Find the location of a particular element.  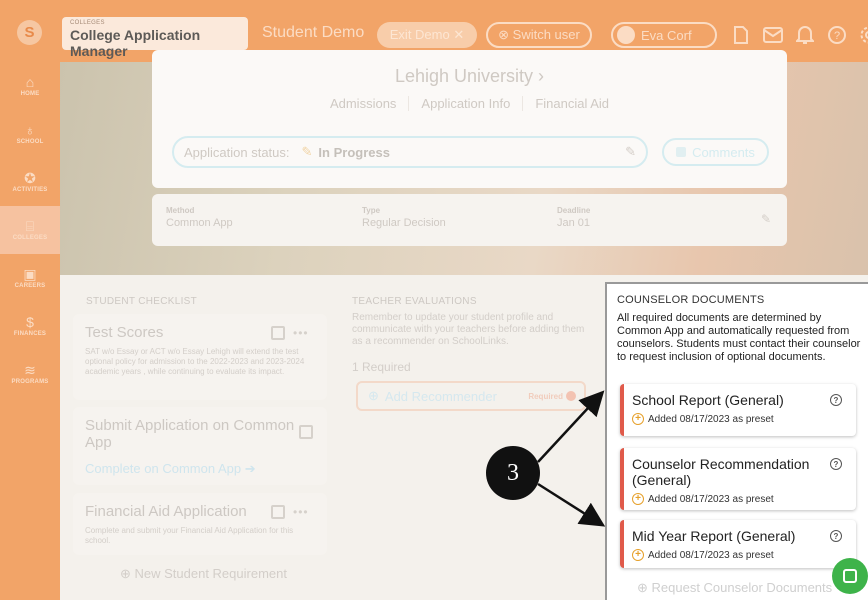

sidebar-item-label: HOME is located at coordinates (30, 94).